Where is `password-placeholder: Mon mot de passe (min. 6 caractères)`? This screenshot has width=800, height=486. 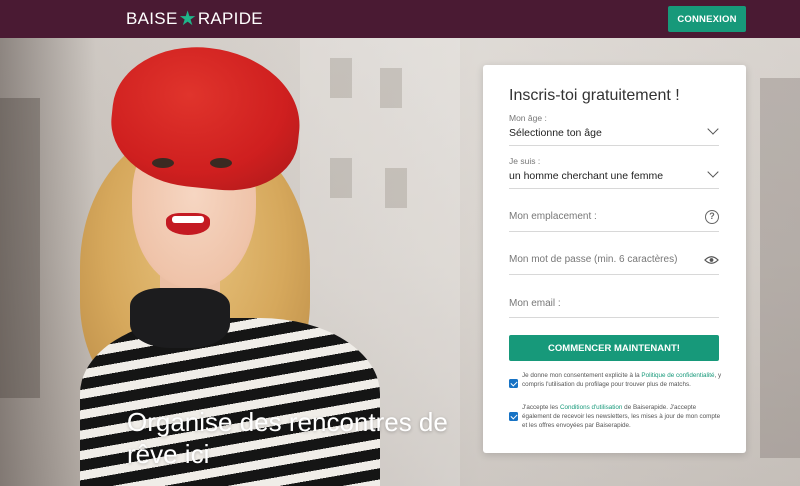 password-placeholder: Mon mot de passe (min. 6 caractères) is located at coordinates (593, 259).